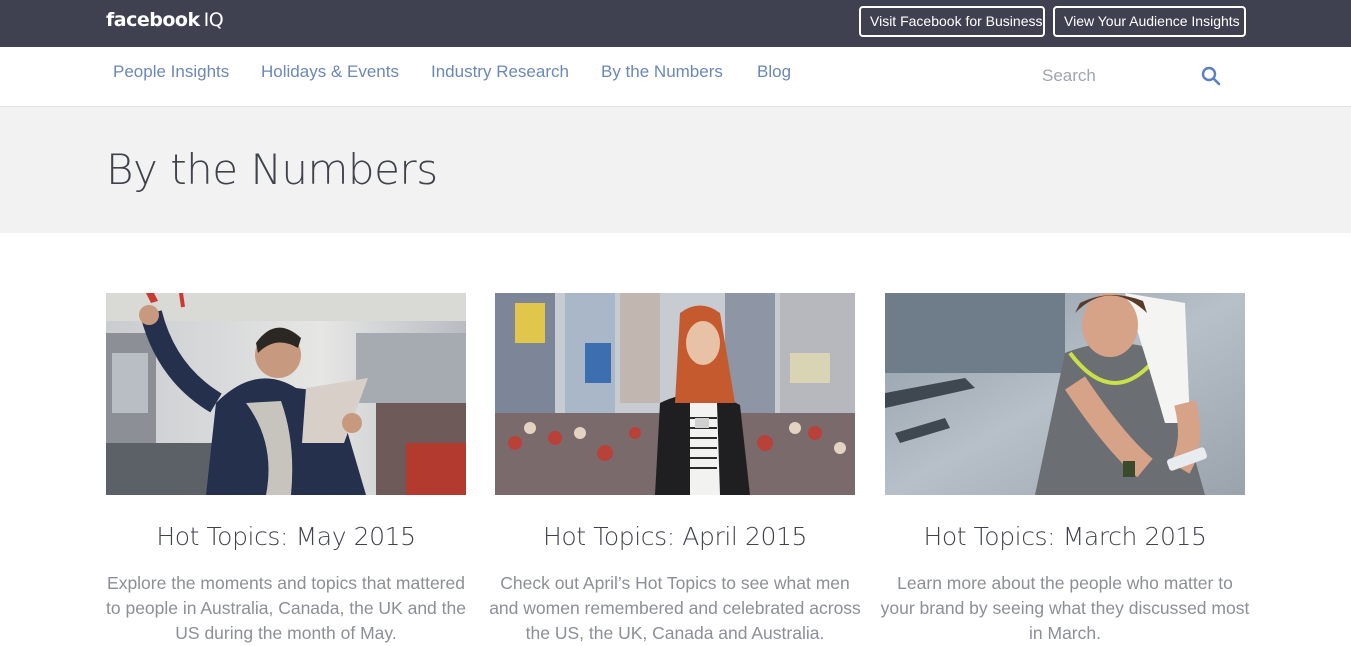 The height and width of the screenshot is (646, 1351). I want to click on card-title: Hot Topics: May 2015, so click(286, 536).